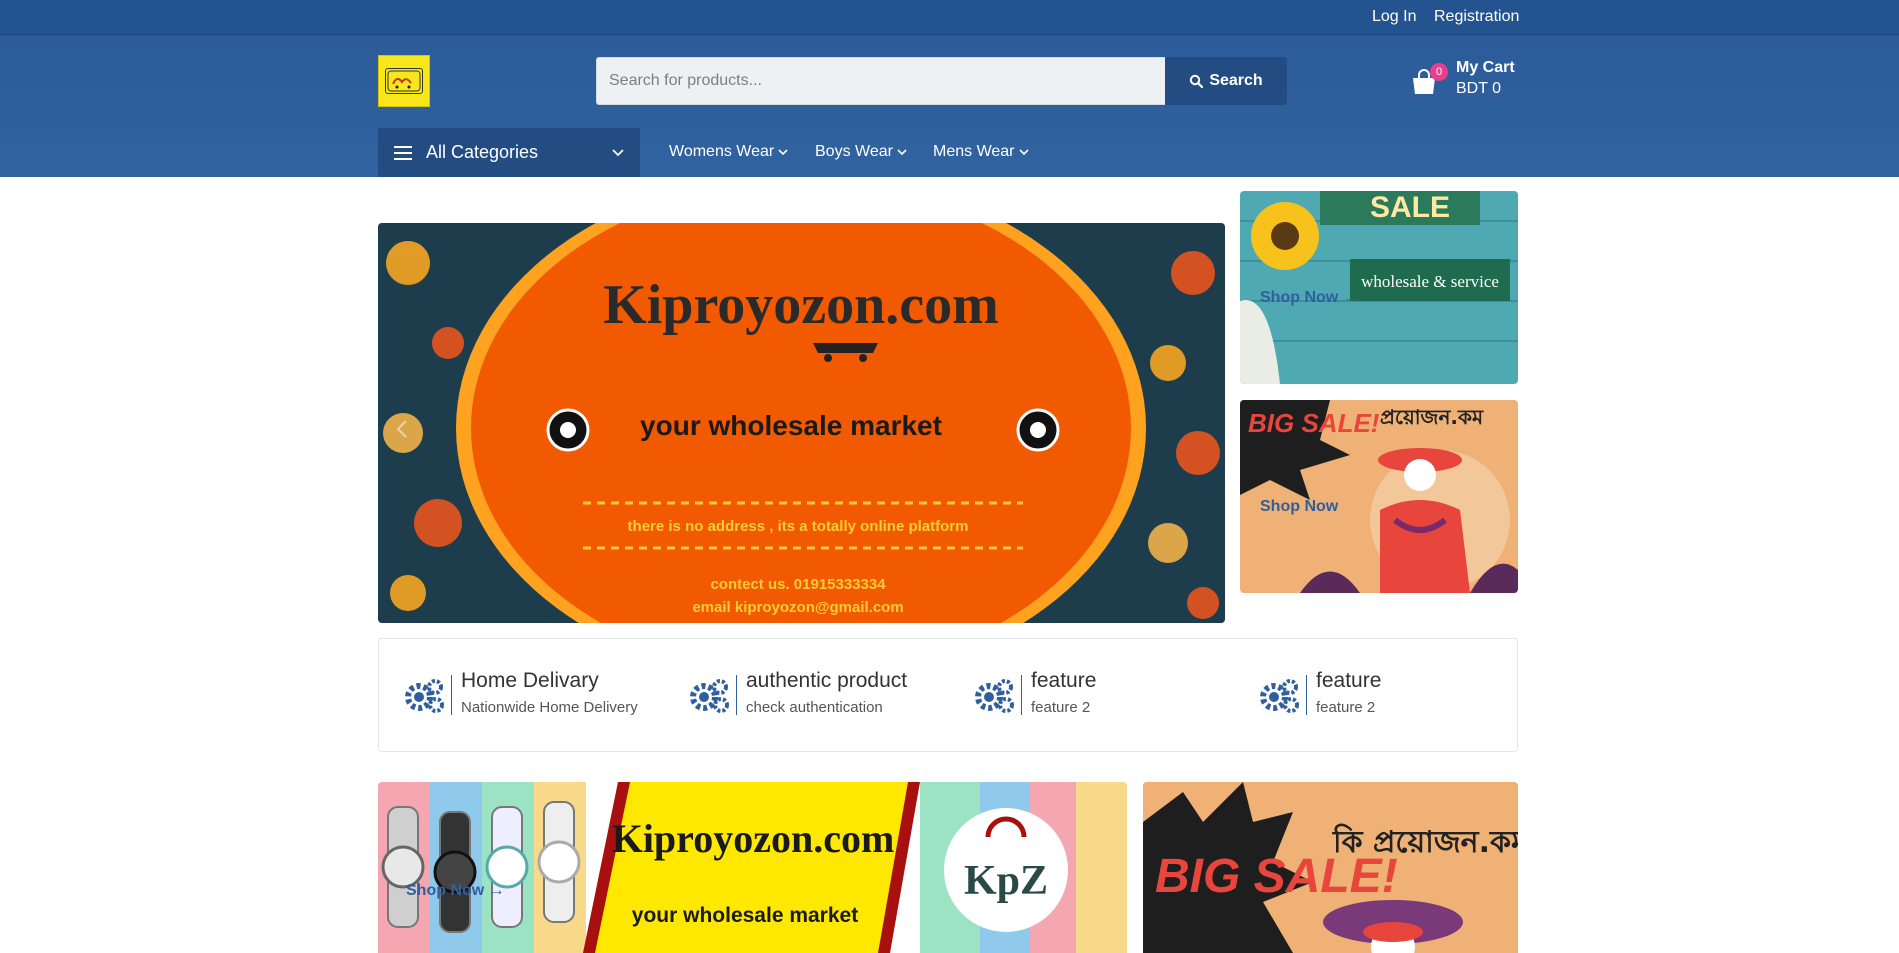 This screenshot has height=953, width=1899. Describe the element at coordinates (791, 425) in the screenshot. I see `hero-tagline: your wholesale market` at that location.